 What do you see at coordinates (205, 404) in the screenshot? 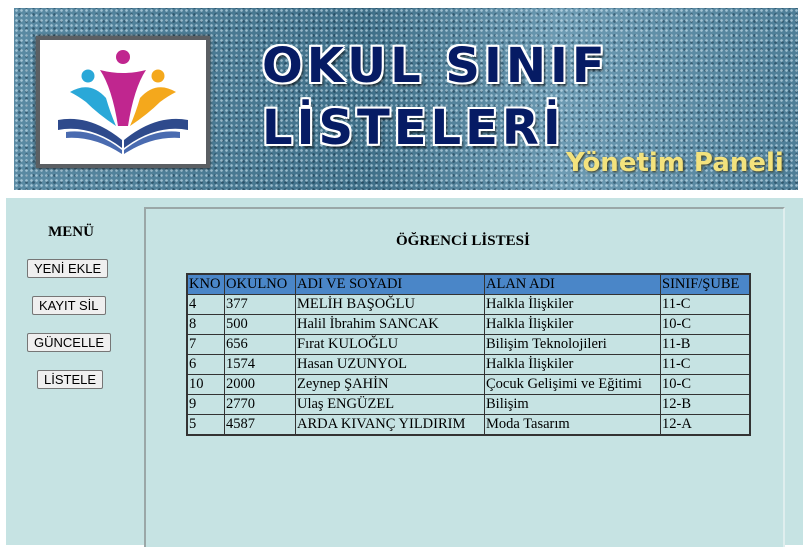
I see `cell-kno: 9` at bounding box center [205, 404].